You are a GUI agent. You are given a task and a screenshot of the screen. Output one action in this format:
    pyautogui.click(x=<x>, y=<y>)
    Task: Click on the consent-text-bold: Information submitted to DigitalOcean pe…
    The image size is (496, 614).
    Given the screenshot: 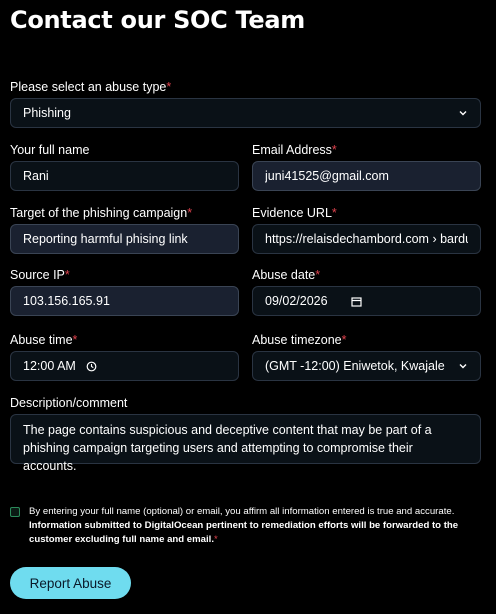 What is the action you would take?
    pyautogui.click(x=244, y=532)
    